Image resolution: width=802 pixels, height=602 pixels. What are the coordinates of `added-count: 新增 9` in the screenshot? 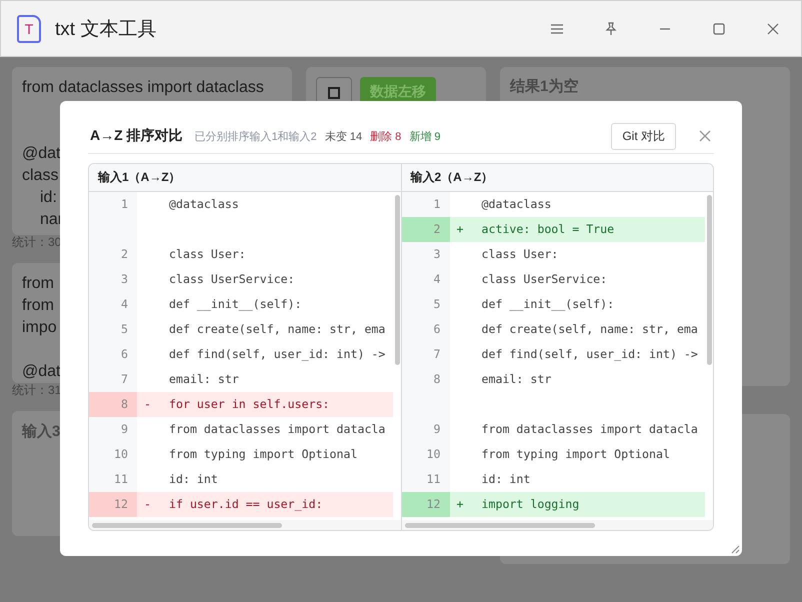 It's located at (424, 137).